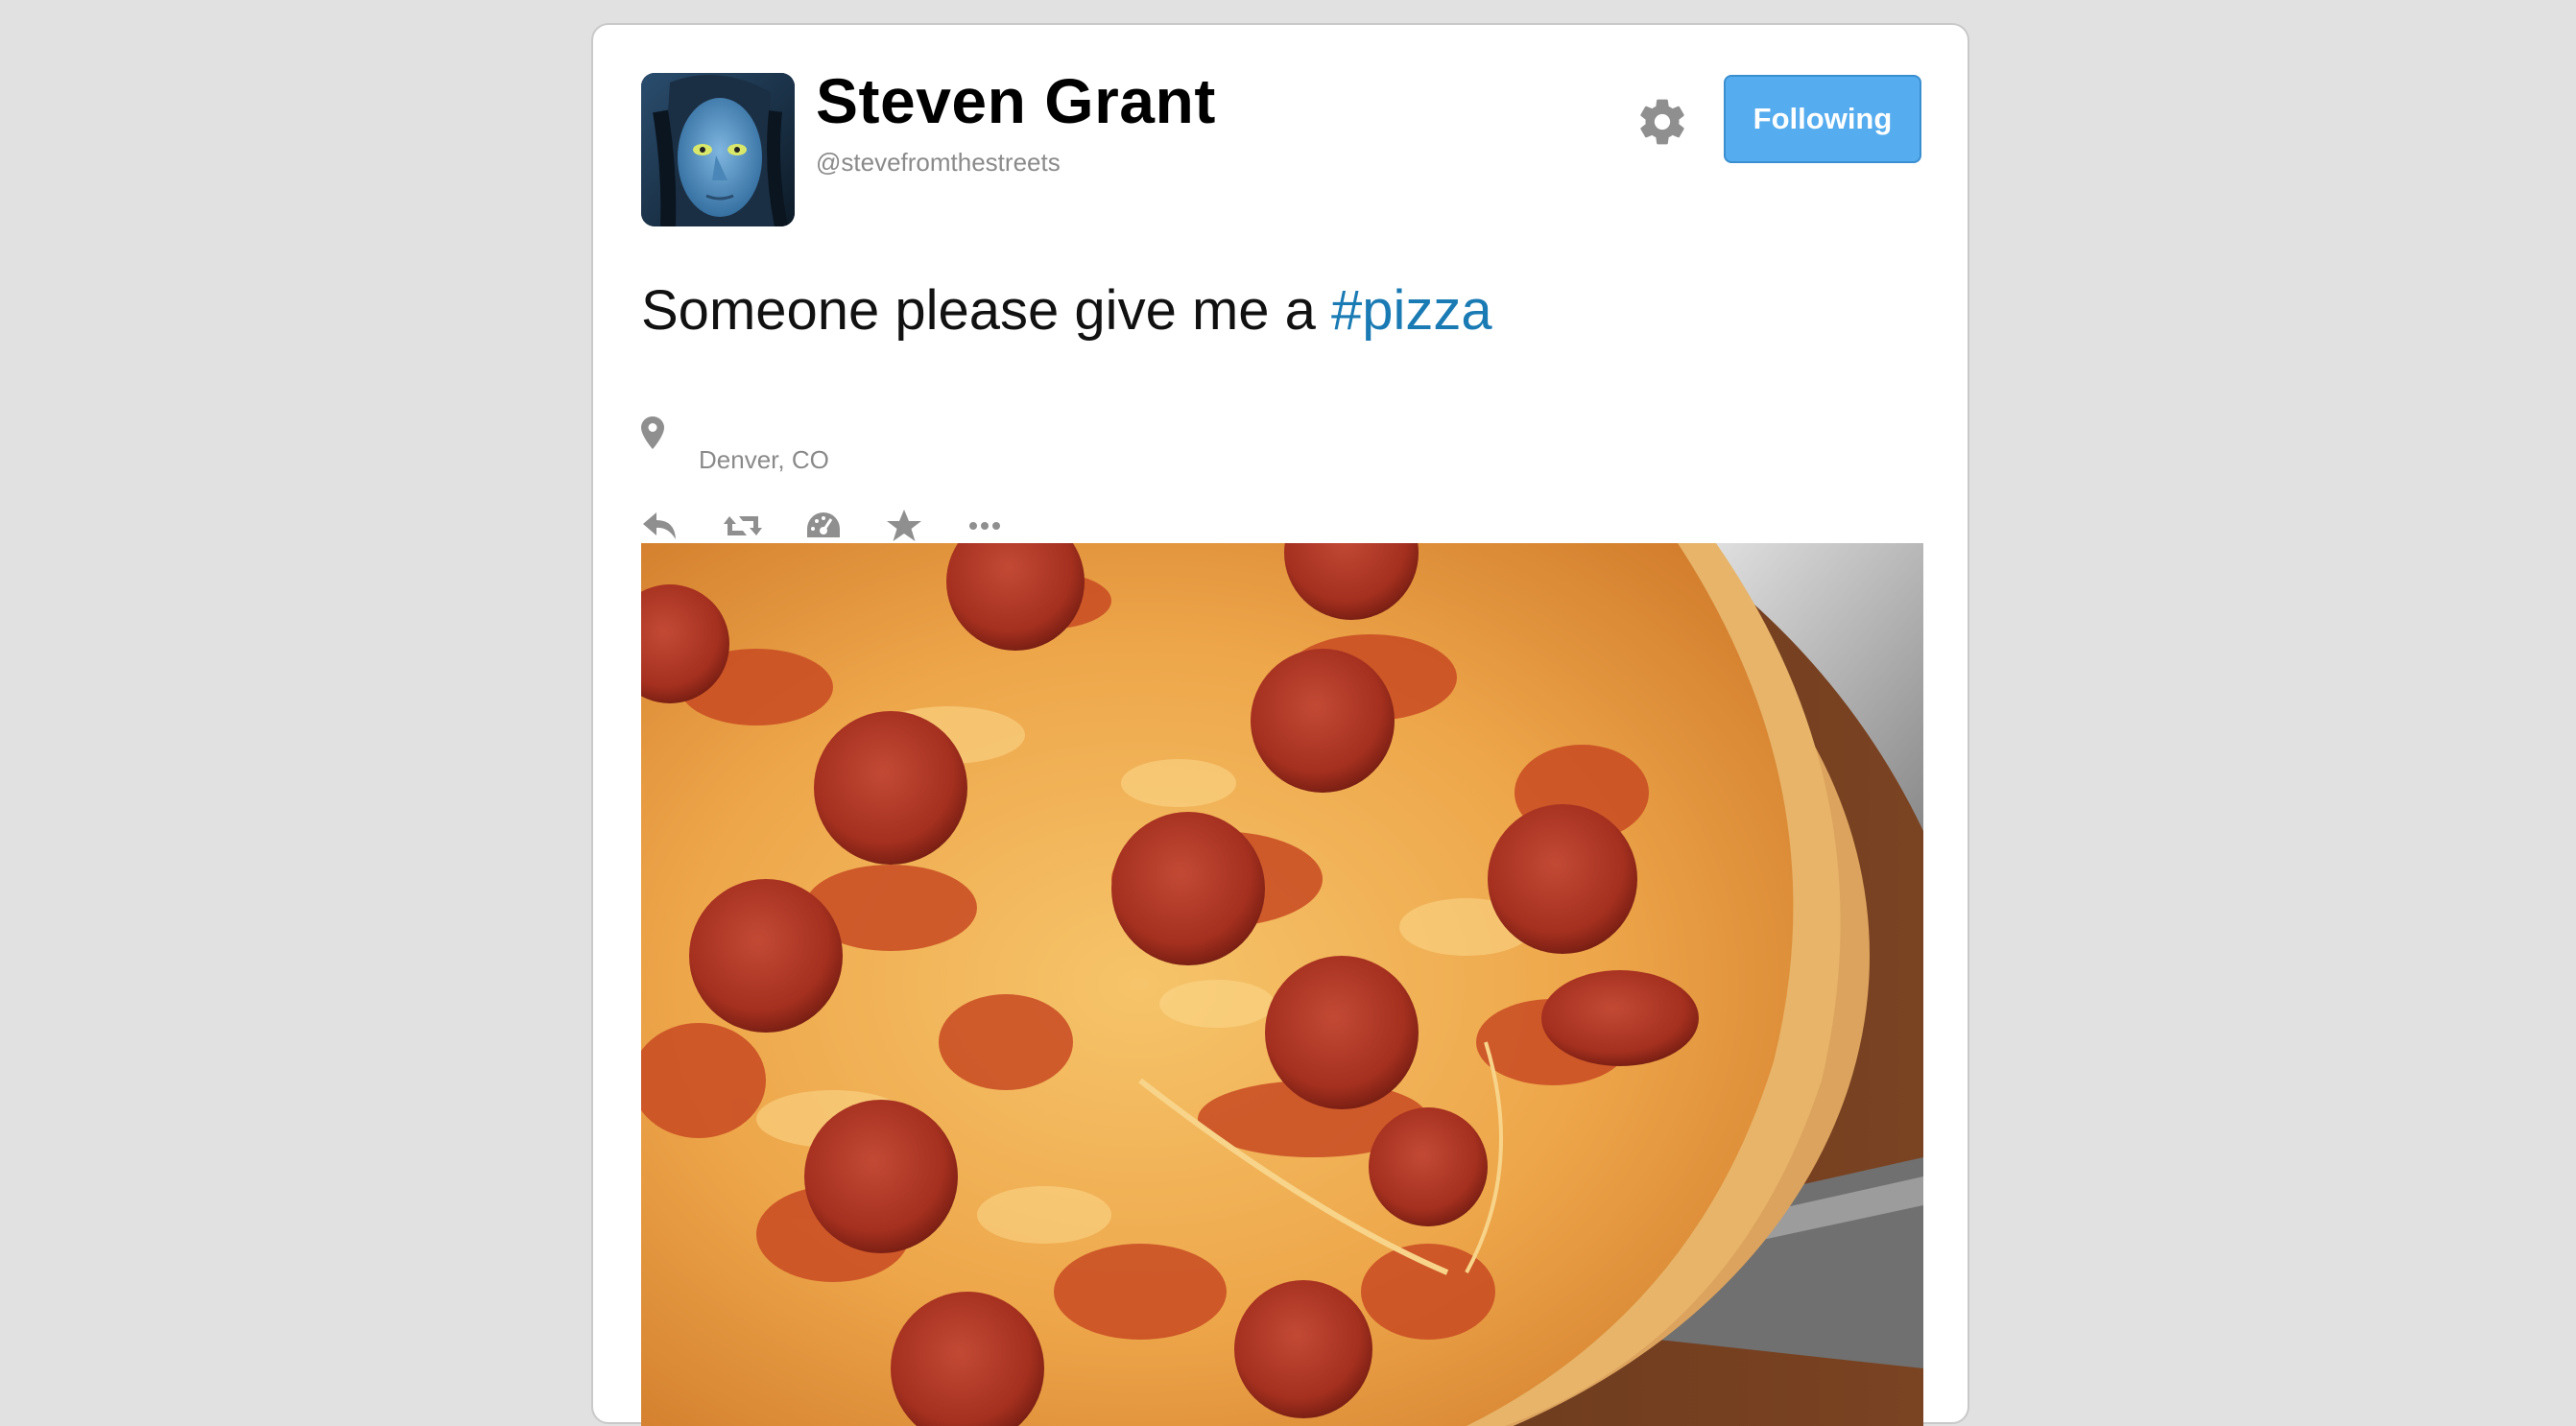 This screenshot has height=1426, width=2576. I want to click on dashboard-icon, so click(825, 528).